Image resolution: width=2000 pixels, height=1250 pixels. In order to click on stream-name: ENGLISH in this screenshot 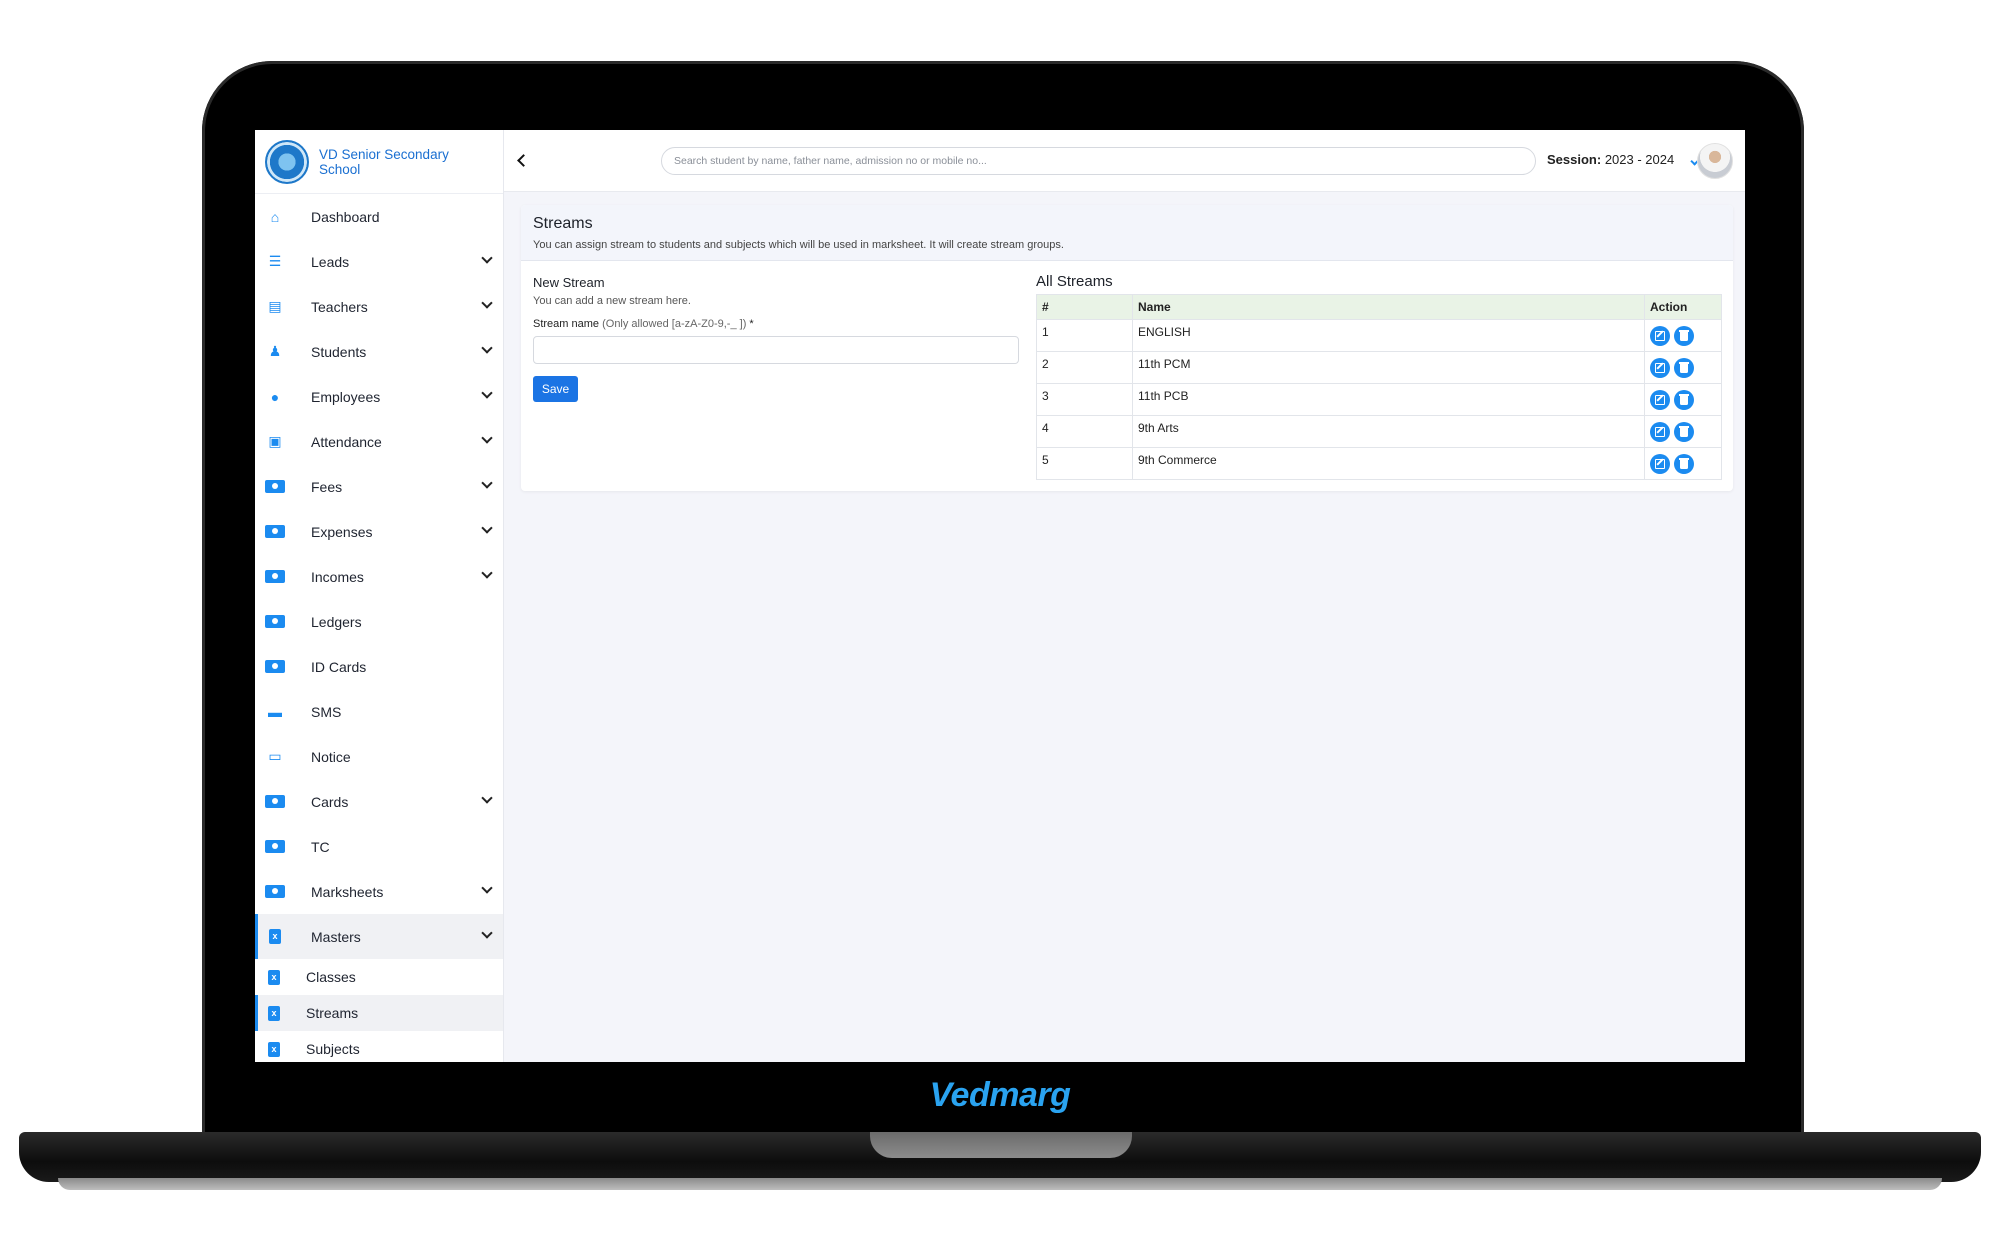, I will do `click(1388, 335)`.